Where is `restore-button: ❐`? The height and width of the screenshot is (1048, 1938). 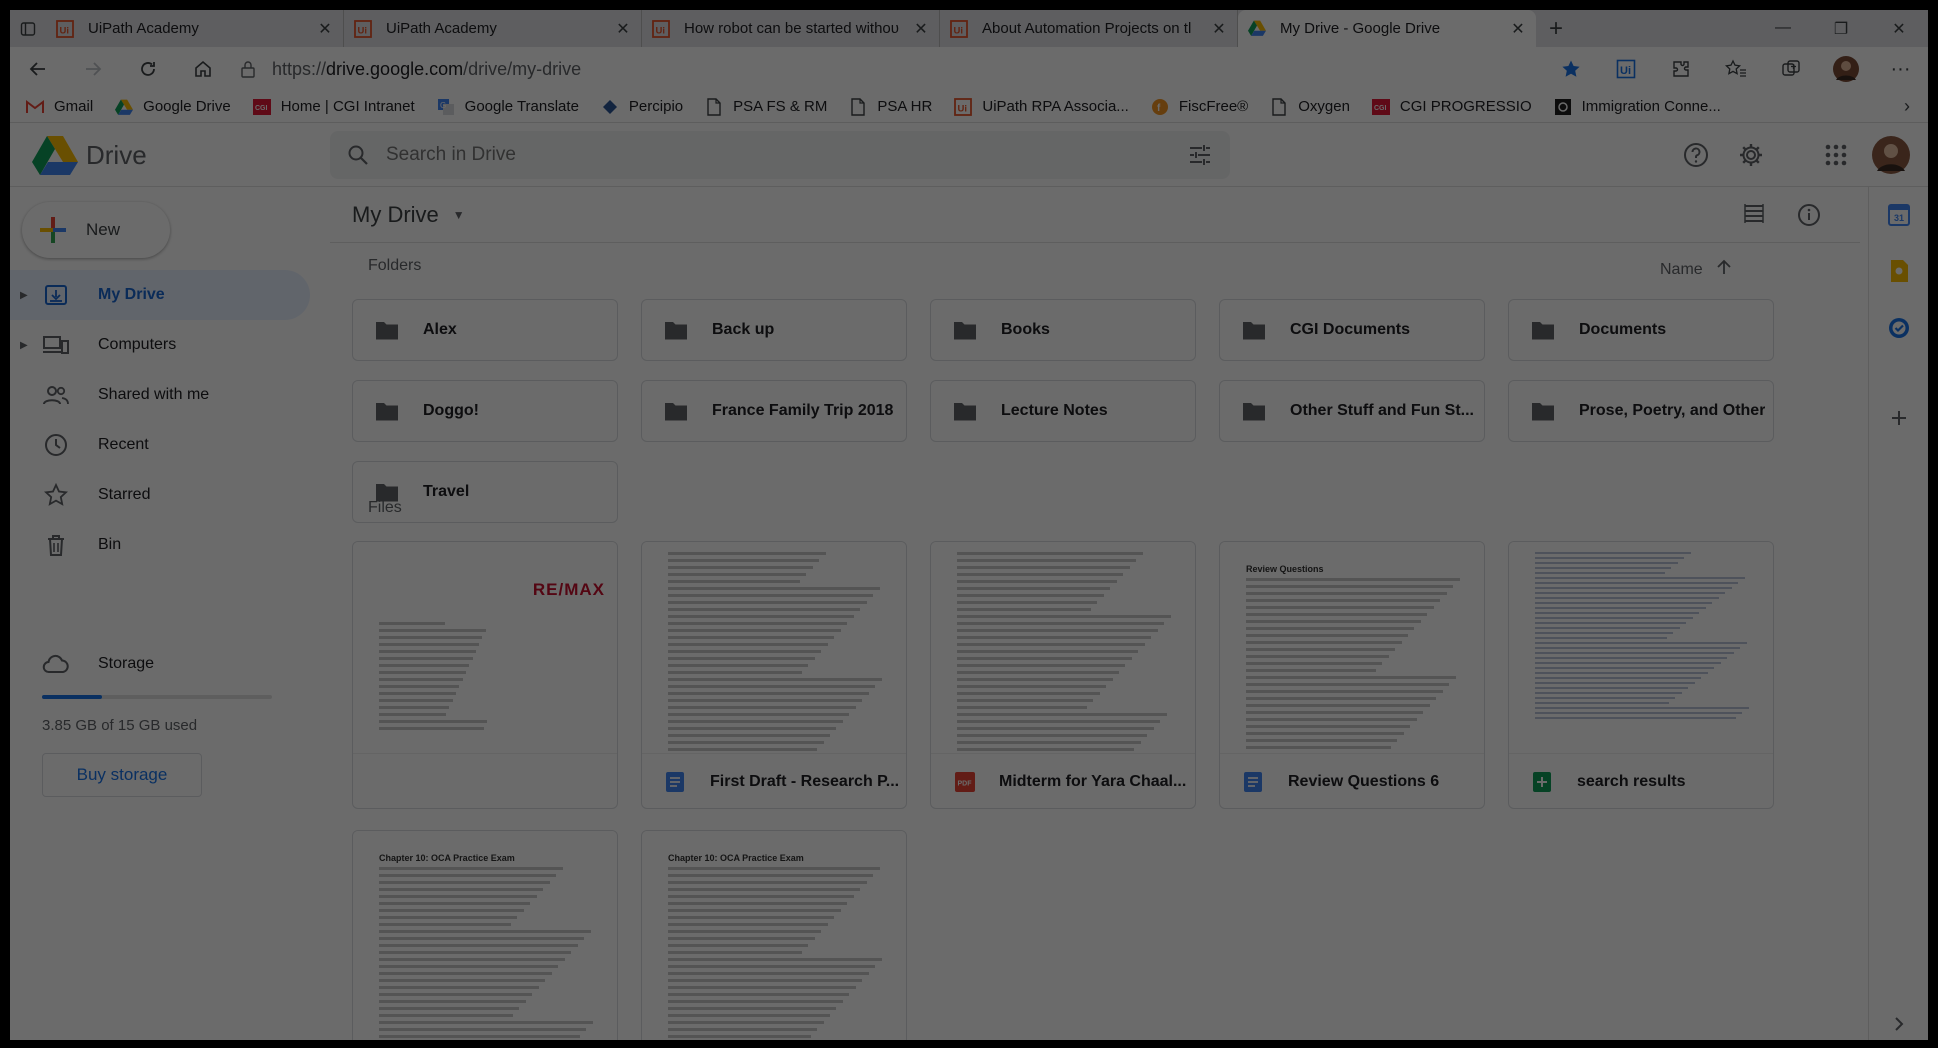 restore-button: ❐ is located at coordinates (1841, 29).